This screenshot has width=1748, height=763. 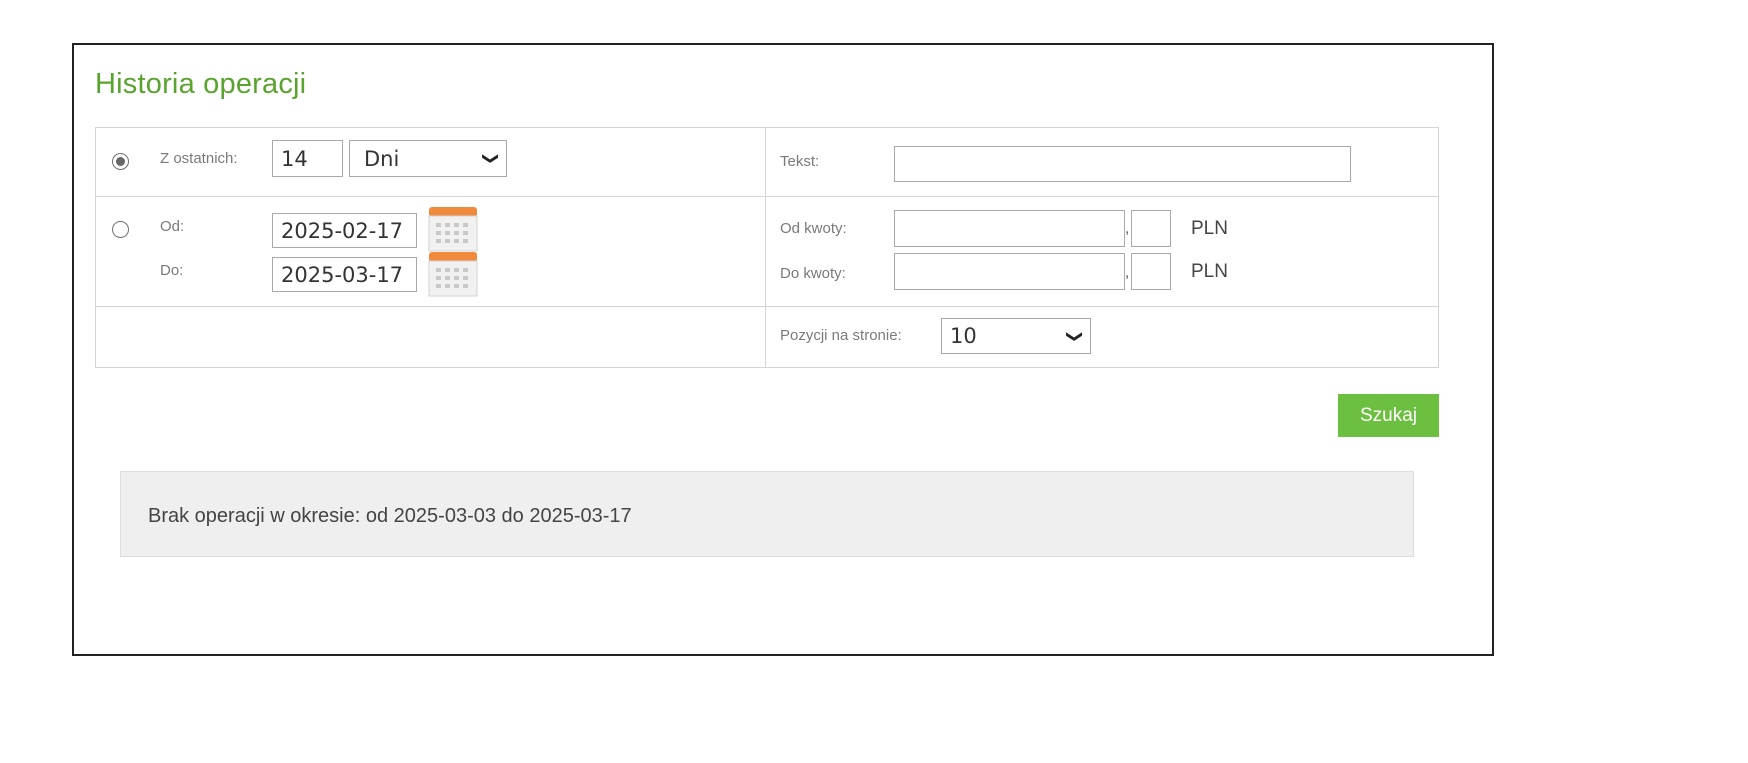 I want to click on date-to-label: Do:, so click(x=172, y=270).